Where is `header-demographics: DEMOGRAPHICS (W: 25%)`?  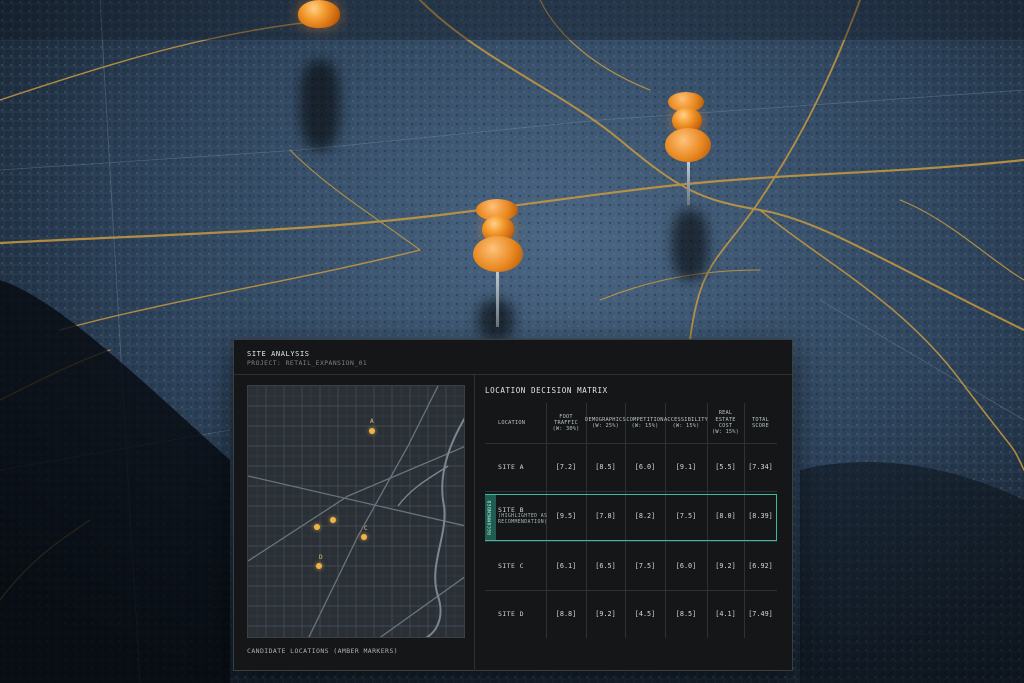 header-demographics: DEMOGRAPHICS (W: 25%) is located at coordinates (605, 422).